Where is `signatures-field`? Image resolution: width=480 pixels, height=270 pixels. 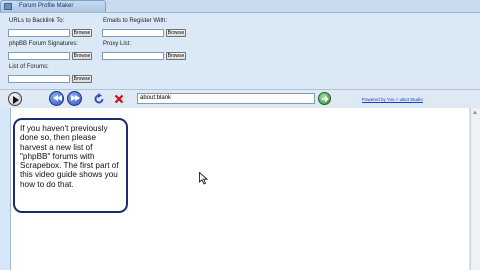 signatures-field is located at coordinates (39, 56).